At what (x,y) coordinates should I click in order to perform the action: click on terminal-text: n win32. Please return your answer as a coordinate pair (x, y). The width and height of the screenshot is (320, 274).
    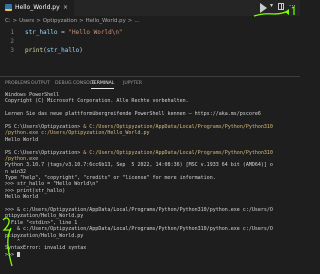
    Looking at the image, I should click on (16, 171).